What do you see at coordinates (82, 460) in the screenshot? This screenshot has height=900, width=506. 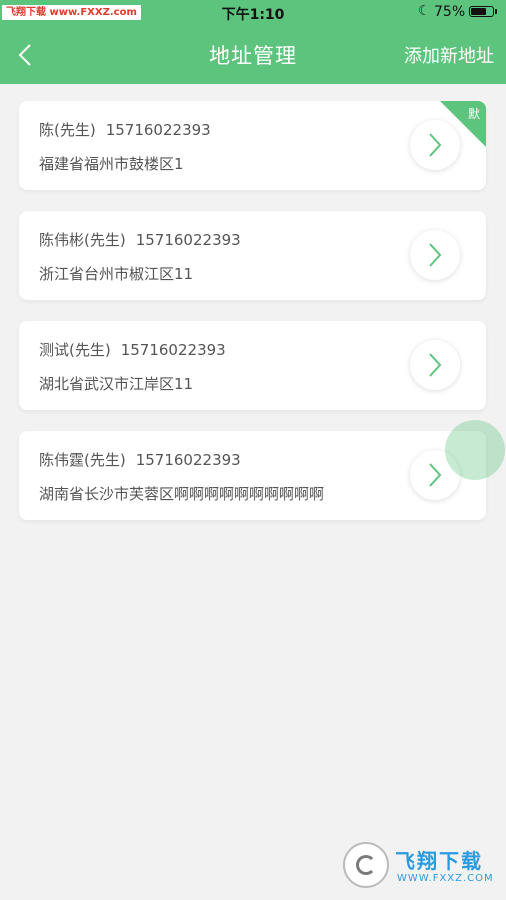 I see `contact-name: 陈伟霆(先生)` at bounding box center [82, 460].